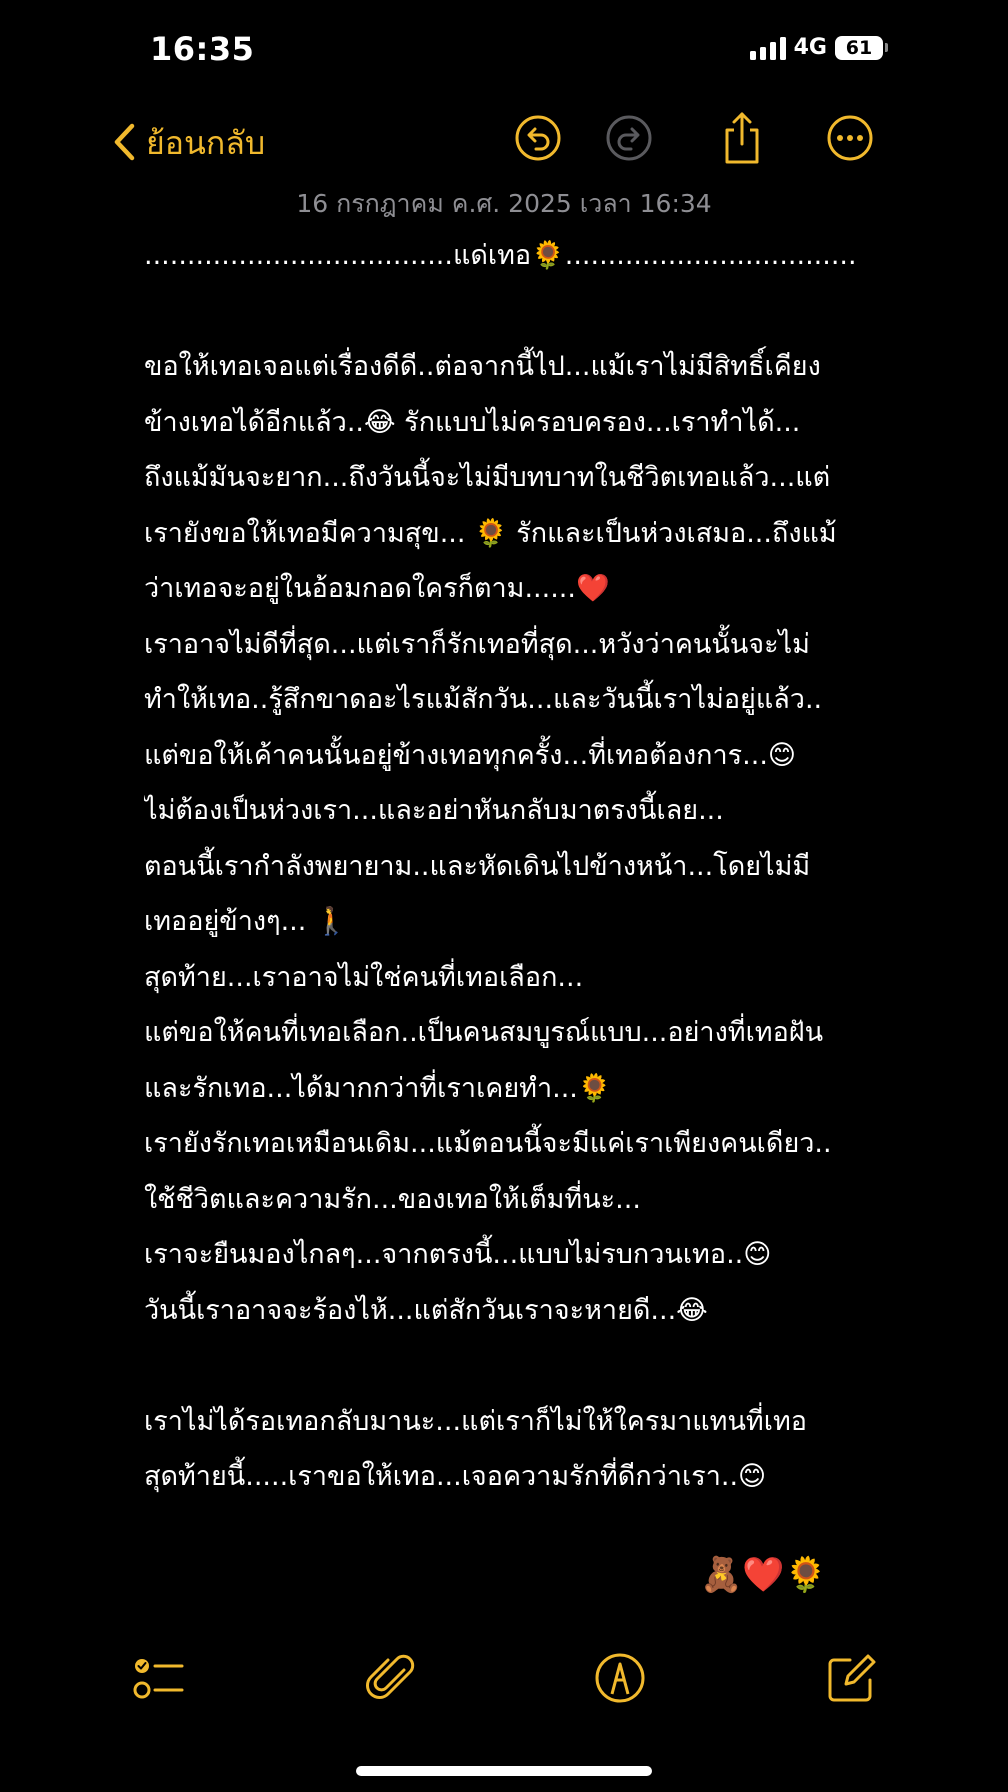 The width and height of the screenshot is (1008, 1792). I want to click on markup-pen-icon, so click(620, 1678).